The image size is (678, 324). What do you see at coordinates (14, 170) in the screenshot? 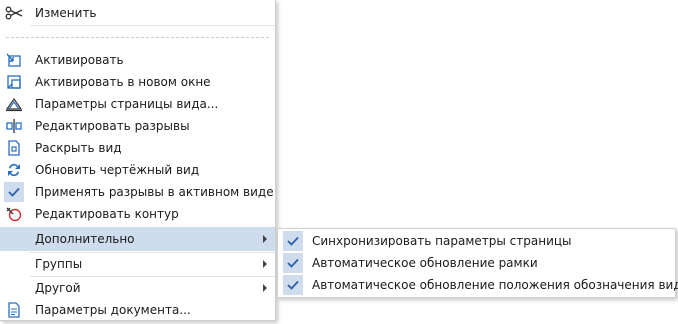
I see `refresh-drawing-view-icon` at bounding box center [14, 170].